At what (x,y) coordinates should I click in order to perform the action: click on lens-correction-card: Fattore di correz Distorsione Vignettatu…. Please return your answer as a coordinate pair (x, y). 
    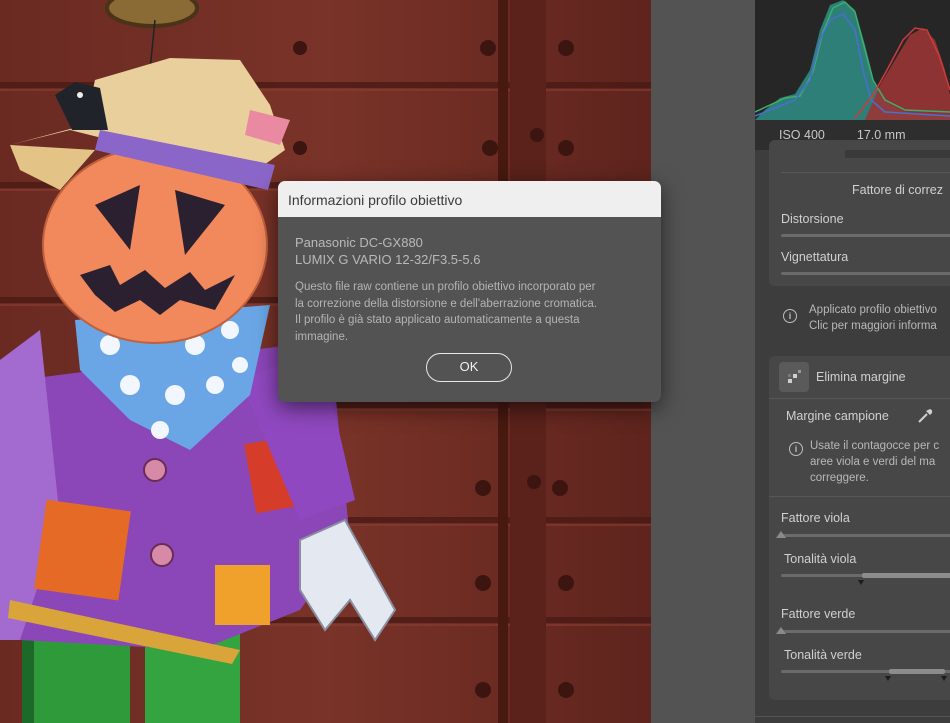
    Looking at the image, I should click on (859, 213).